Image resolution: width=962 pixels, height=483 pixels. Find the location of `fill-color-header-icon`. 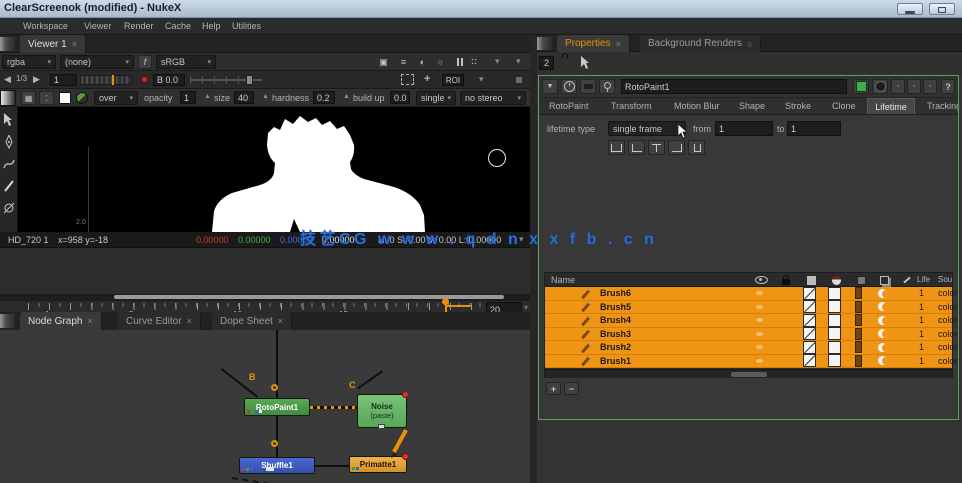

fill-color-header-icon is located at coordinates (836, 280).